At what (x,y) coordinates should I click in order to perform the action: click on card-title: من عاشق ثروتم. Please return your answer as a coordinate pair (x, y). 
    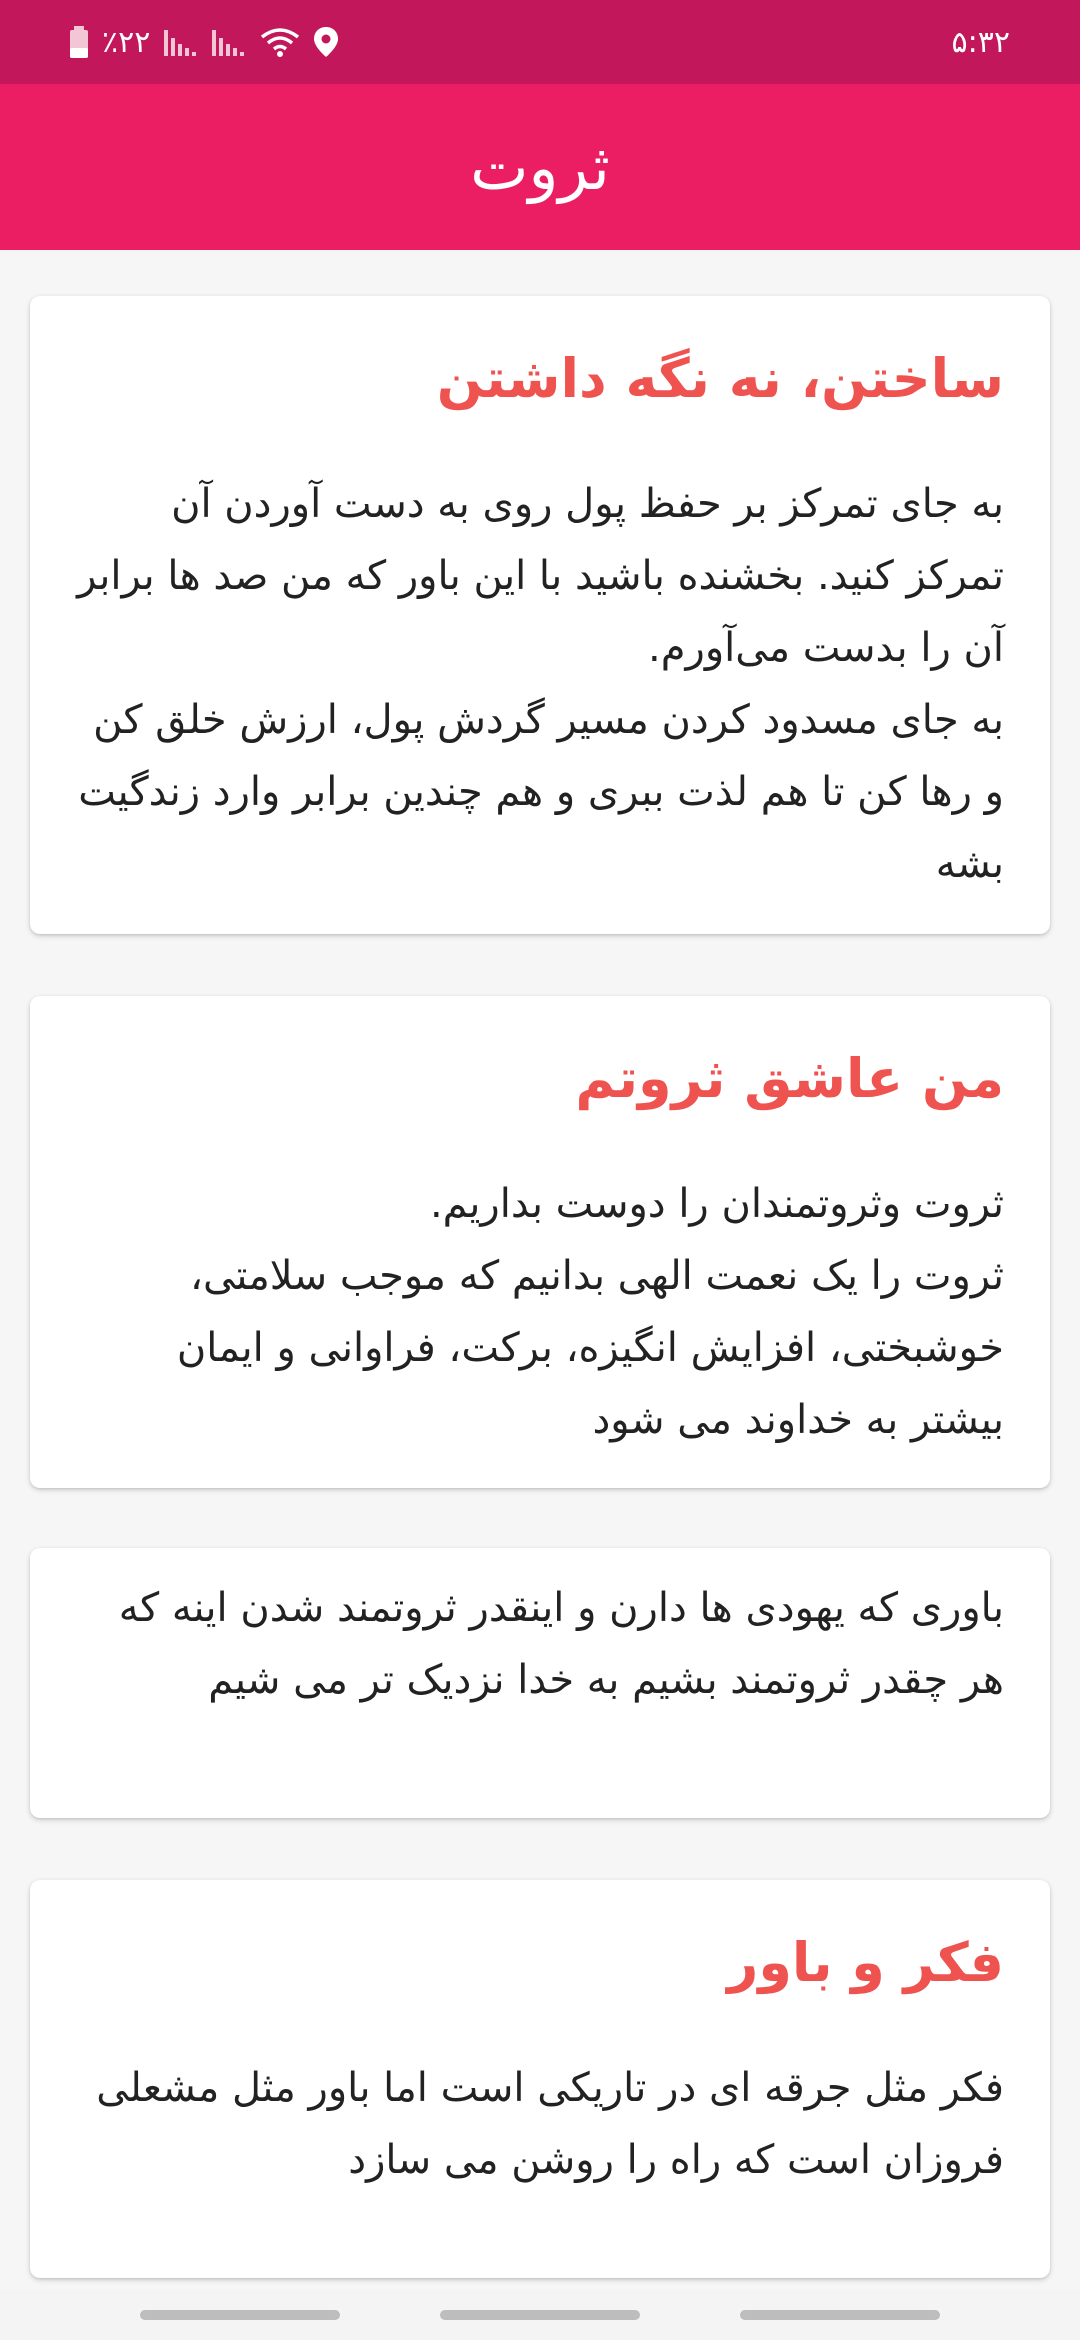
    Looking at the image, I should click on (789, 1078).